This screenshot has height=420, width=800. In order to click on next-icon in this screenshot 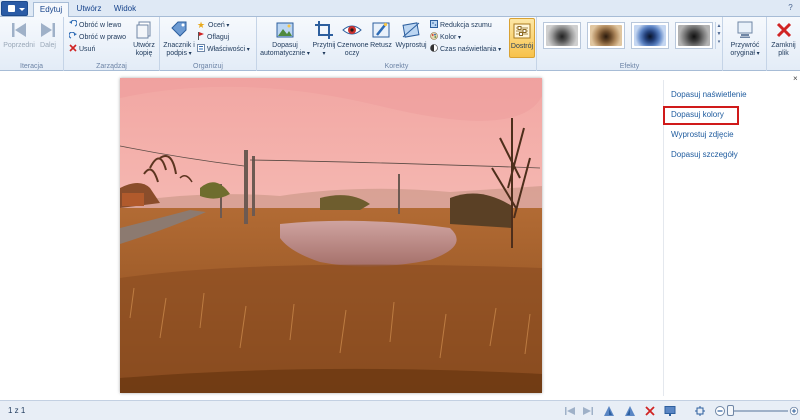, I will do `click(48, 30)`.